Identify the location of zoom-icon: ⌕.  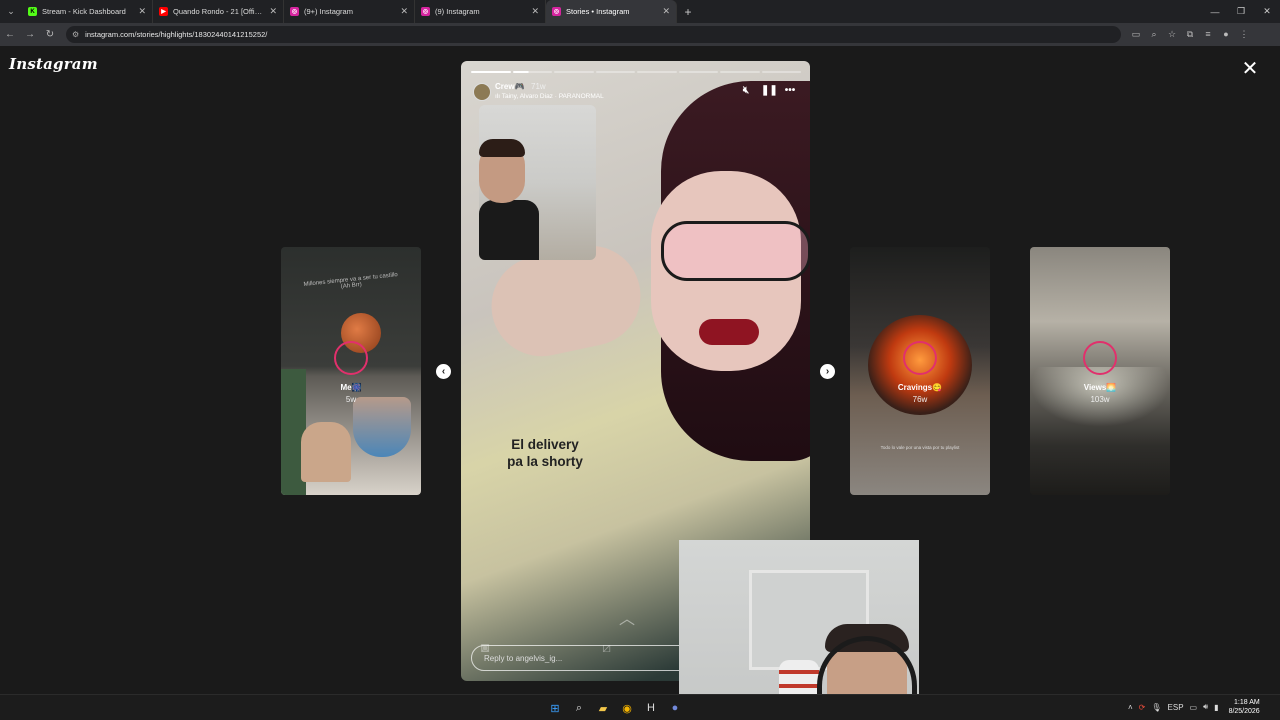
(1154, 34).